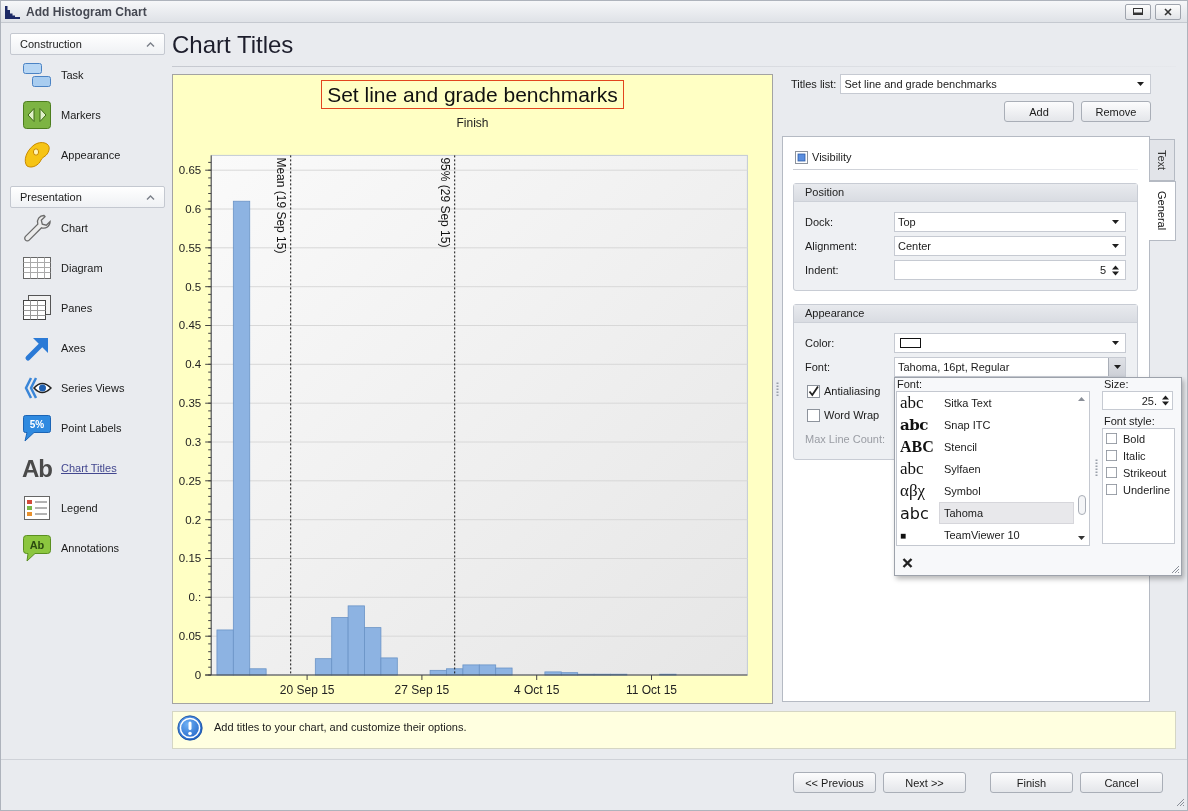 Image resolution: width=1188 pixels, height=811 pixels. I want to click on field-label: Indent:, so click(822, 270).